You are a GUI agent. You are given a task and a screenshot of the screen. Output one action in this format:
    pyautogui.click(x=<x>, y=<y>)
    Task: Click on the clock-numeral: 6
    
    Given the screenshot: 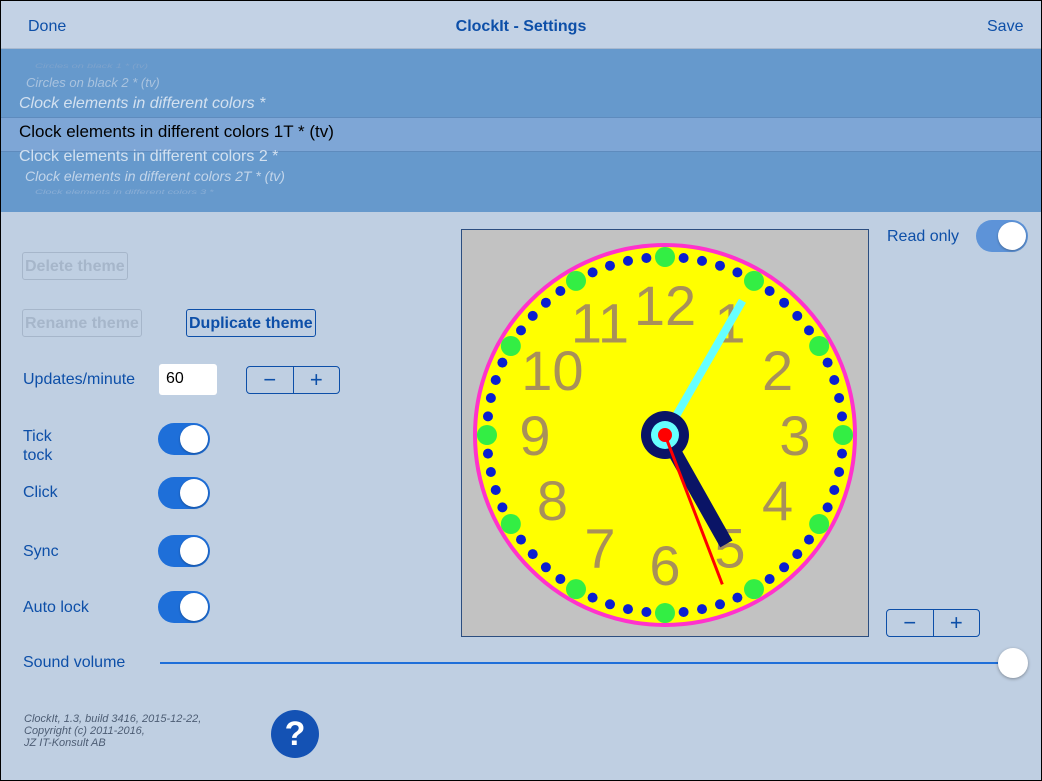 What is the action you would take?
    pyautogui.click(x=664, y=565)
    